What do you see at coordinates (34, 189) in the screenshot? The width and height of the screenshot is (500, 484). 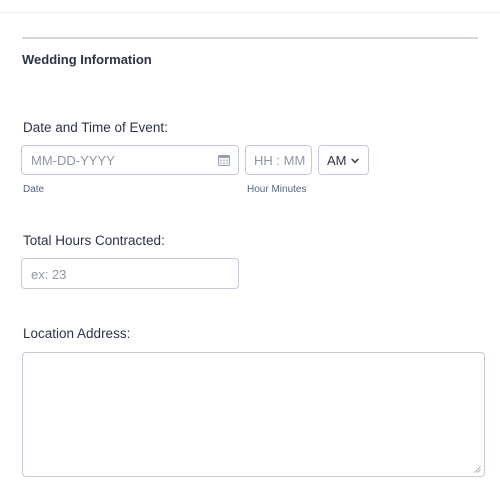 I see `date-sublabel: Date` at bounding box center [34, 189].